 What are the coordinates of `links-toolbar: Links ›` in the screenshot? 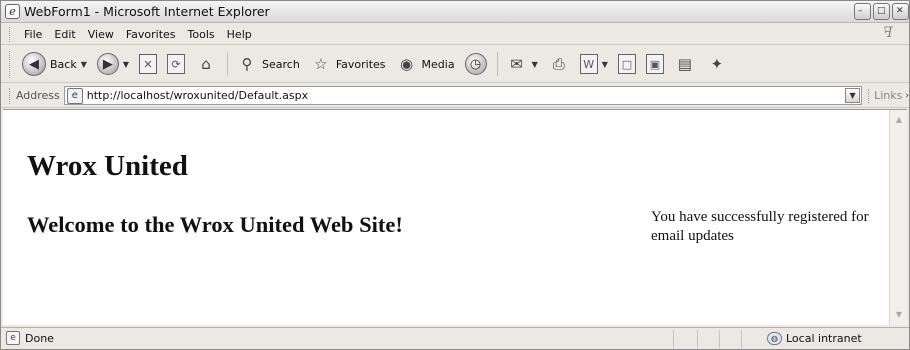 It's located at (888, 95).